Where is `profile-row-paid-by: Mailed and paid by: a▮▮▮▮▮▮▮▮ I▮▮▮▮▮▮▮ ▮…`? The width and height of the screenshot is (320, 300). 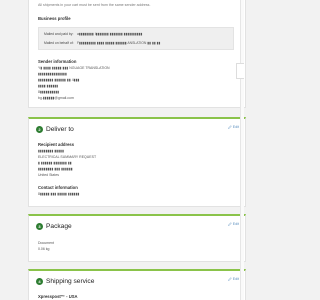 profile-row-paid-by: Mailed and paid by: a▮▮▮▮▮▮▮▮ I▮▮▮▮▮▮▮ ▮… is located at coordinates (93, 34).